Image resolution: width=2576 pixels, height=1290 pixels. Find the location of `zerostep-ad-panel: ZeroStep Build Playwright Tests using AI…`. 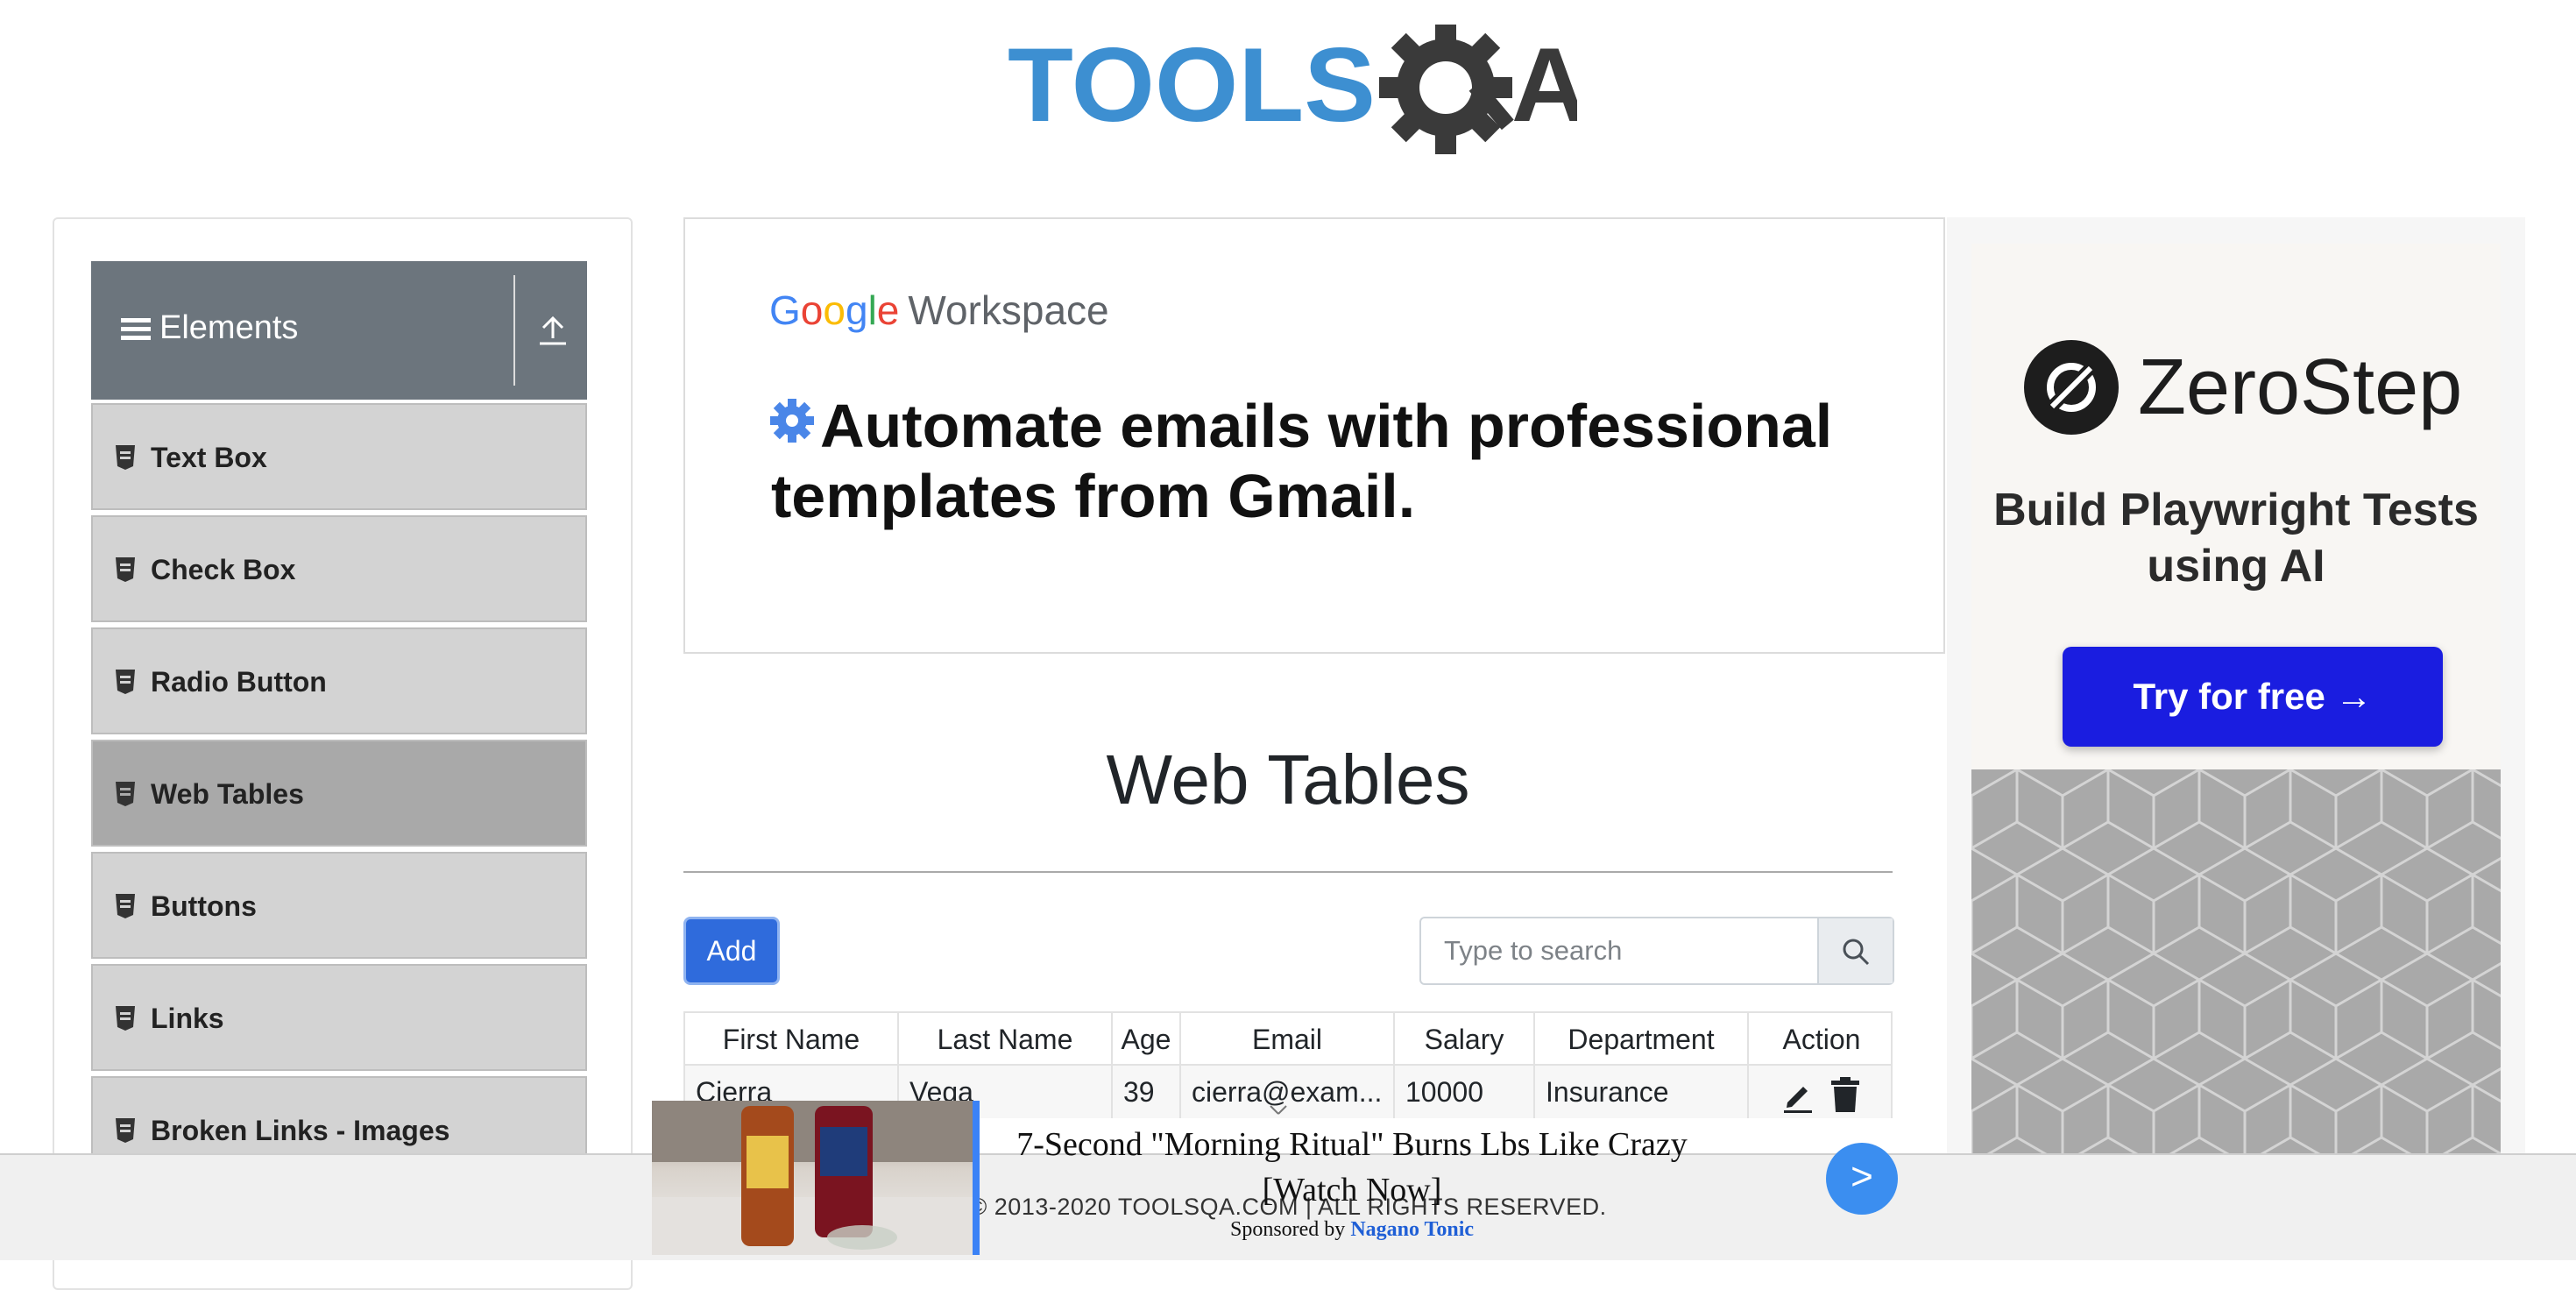

zerostep-ad-panel: ZeroStep Build Playwright Tests using AI… is located at coordinates (2236, 506).